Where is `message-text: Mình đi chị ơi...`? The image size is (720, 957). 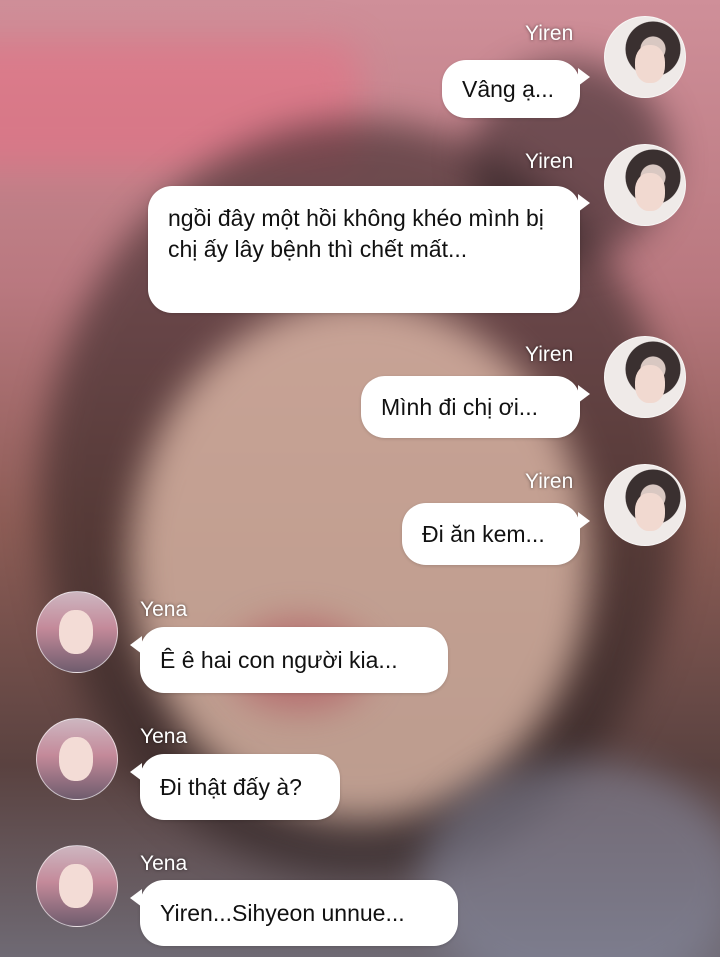 message-text: Mình đi chị ơi... is located at coordinates (459, 406).